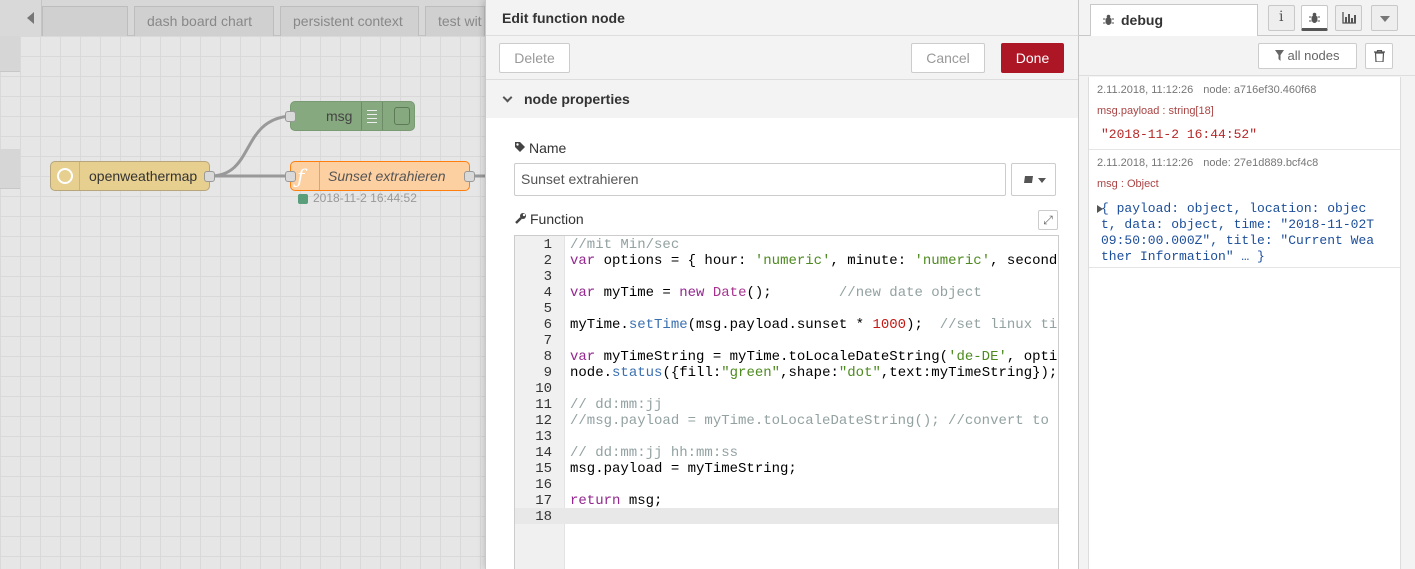  I want to click on tab-debug-label: debug, so click(1142, 20).